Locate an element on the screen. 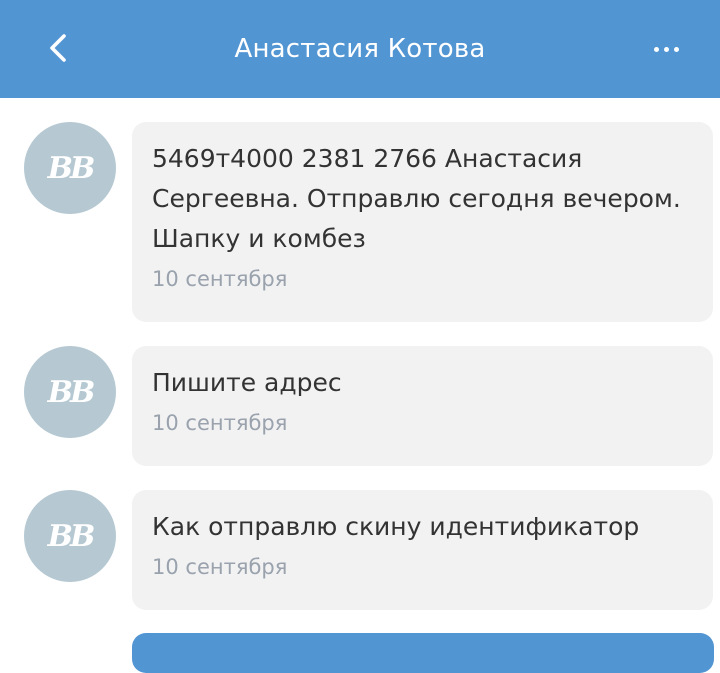  message-bubble: Пишите адрес 10 сентября is located at coordinates (422, 406).